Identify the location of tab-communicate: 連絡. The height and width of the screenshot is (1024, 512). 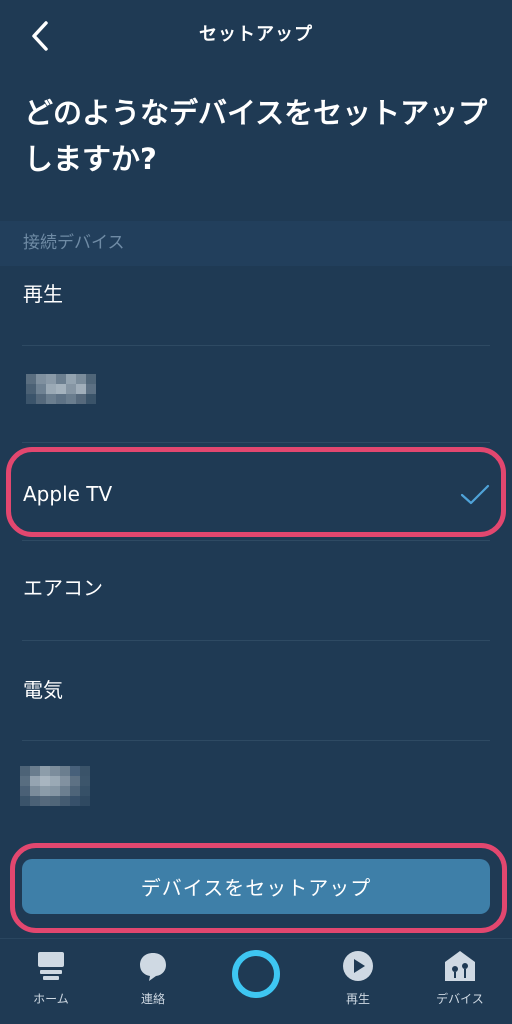
(153, 981).